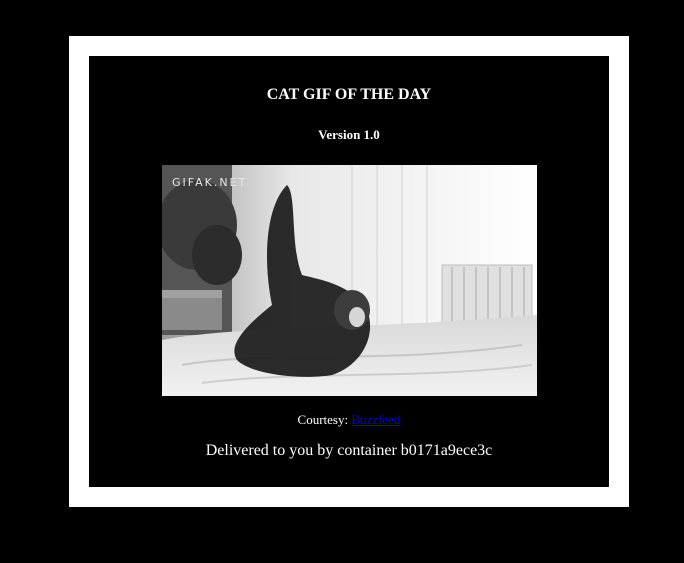  What do you see at coordinates (323, 419) in the screenshot?
I see `courtesy-label: Courtesy:` at bounding box center [323, 419].